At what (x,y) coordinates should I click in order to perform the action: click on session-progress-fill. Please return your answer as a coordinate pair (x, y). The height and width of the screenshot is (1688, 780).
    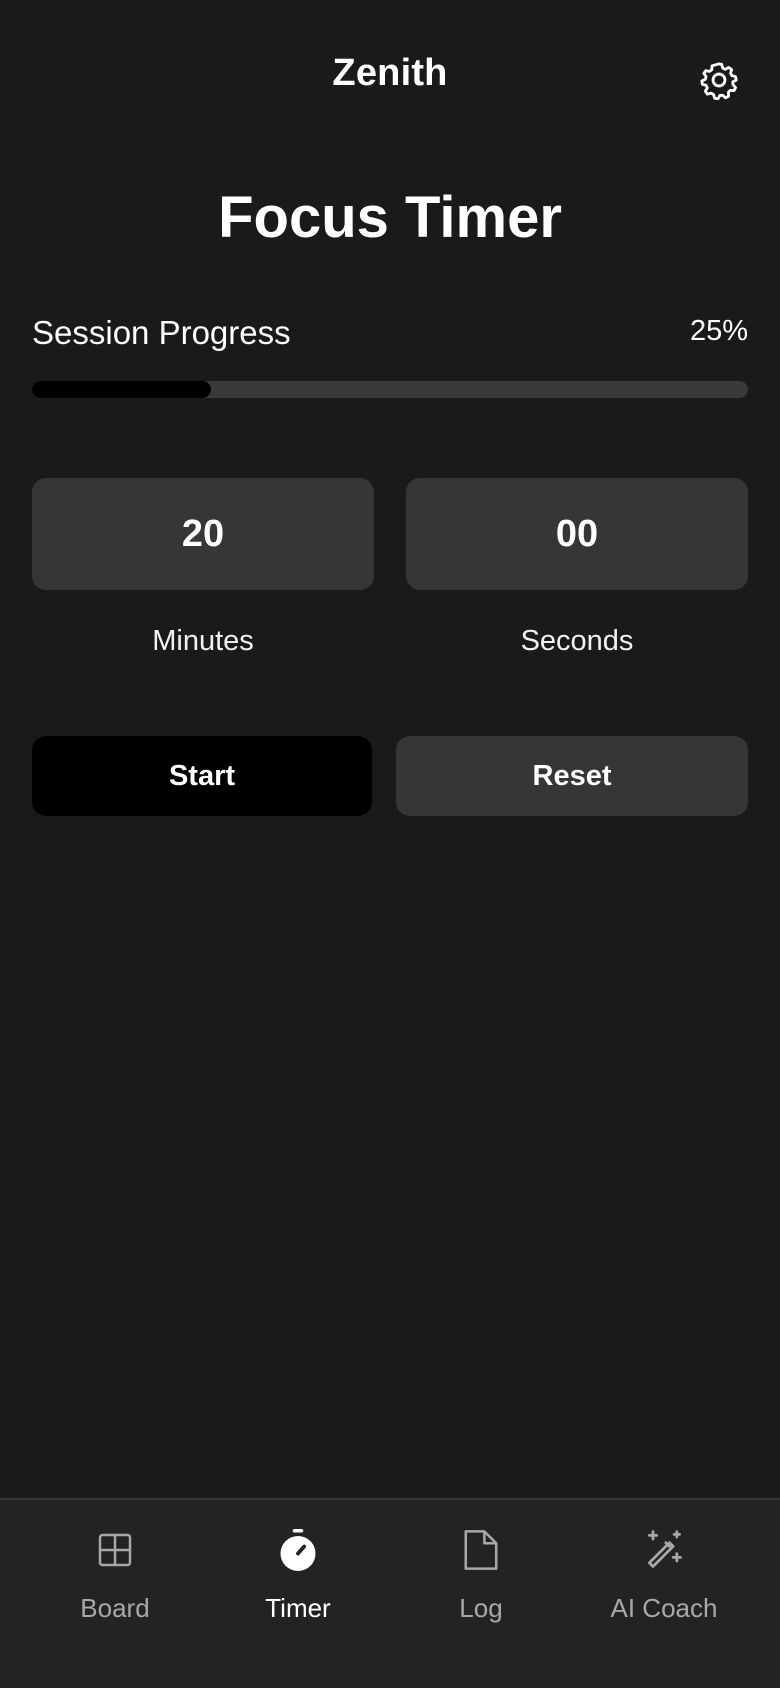
    Looking at the image, I should click on (121, 389).